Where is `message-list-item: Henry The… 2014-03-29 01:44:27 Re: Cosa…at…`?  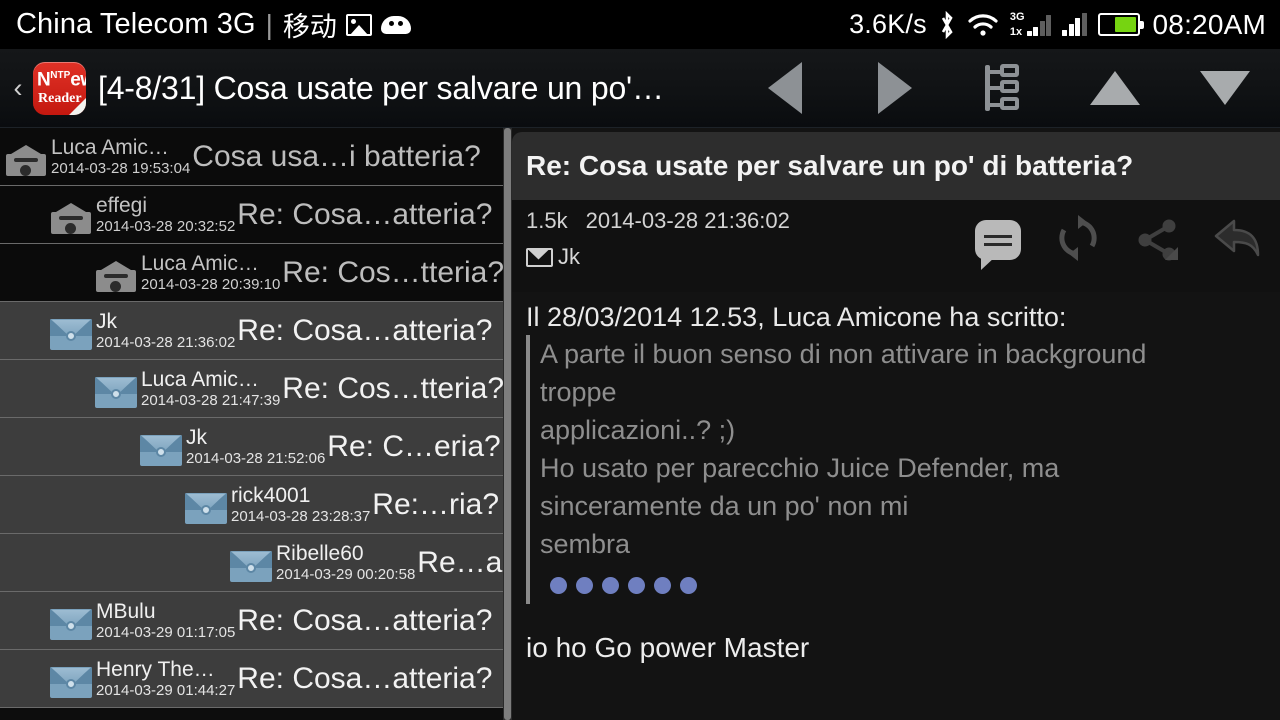
message-list-item: Henry The… 2014-03-29 01:44:27 Re: Cosa…at… is located at coordinates (256, 679).